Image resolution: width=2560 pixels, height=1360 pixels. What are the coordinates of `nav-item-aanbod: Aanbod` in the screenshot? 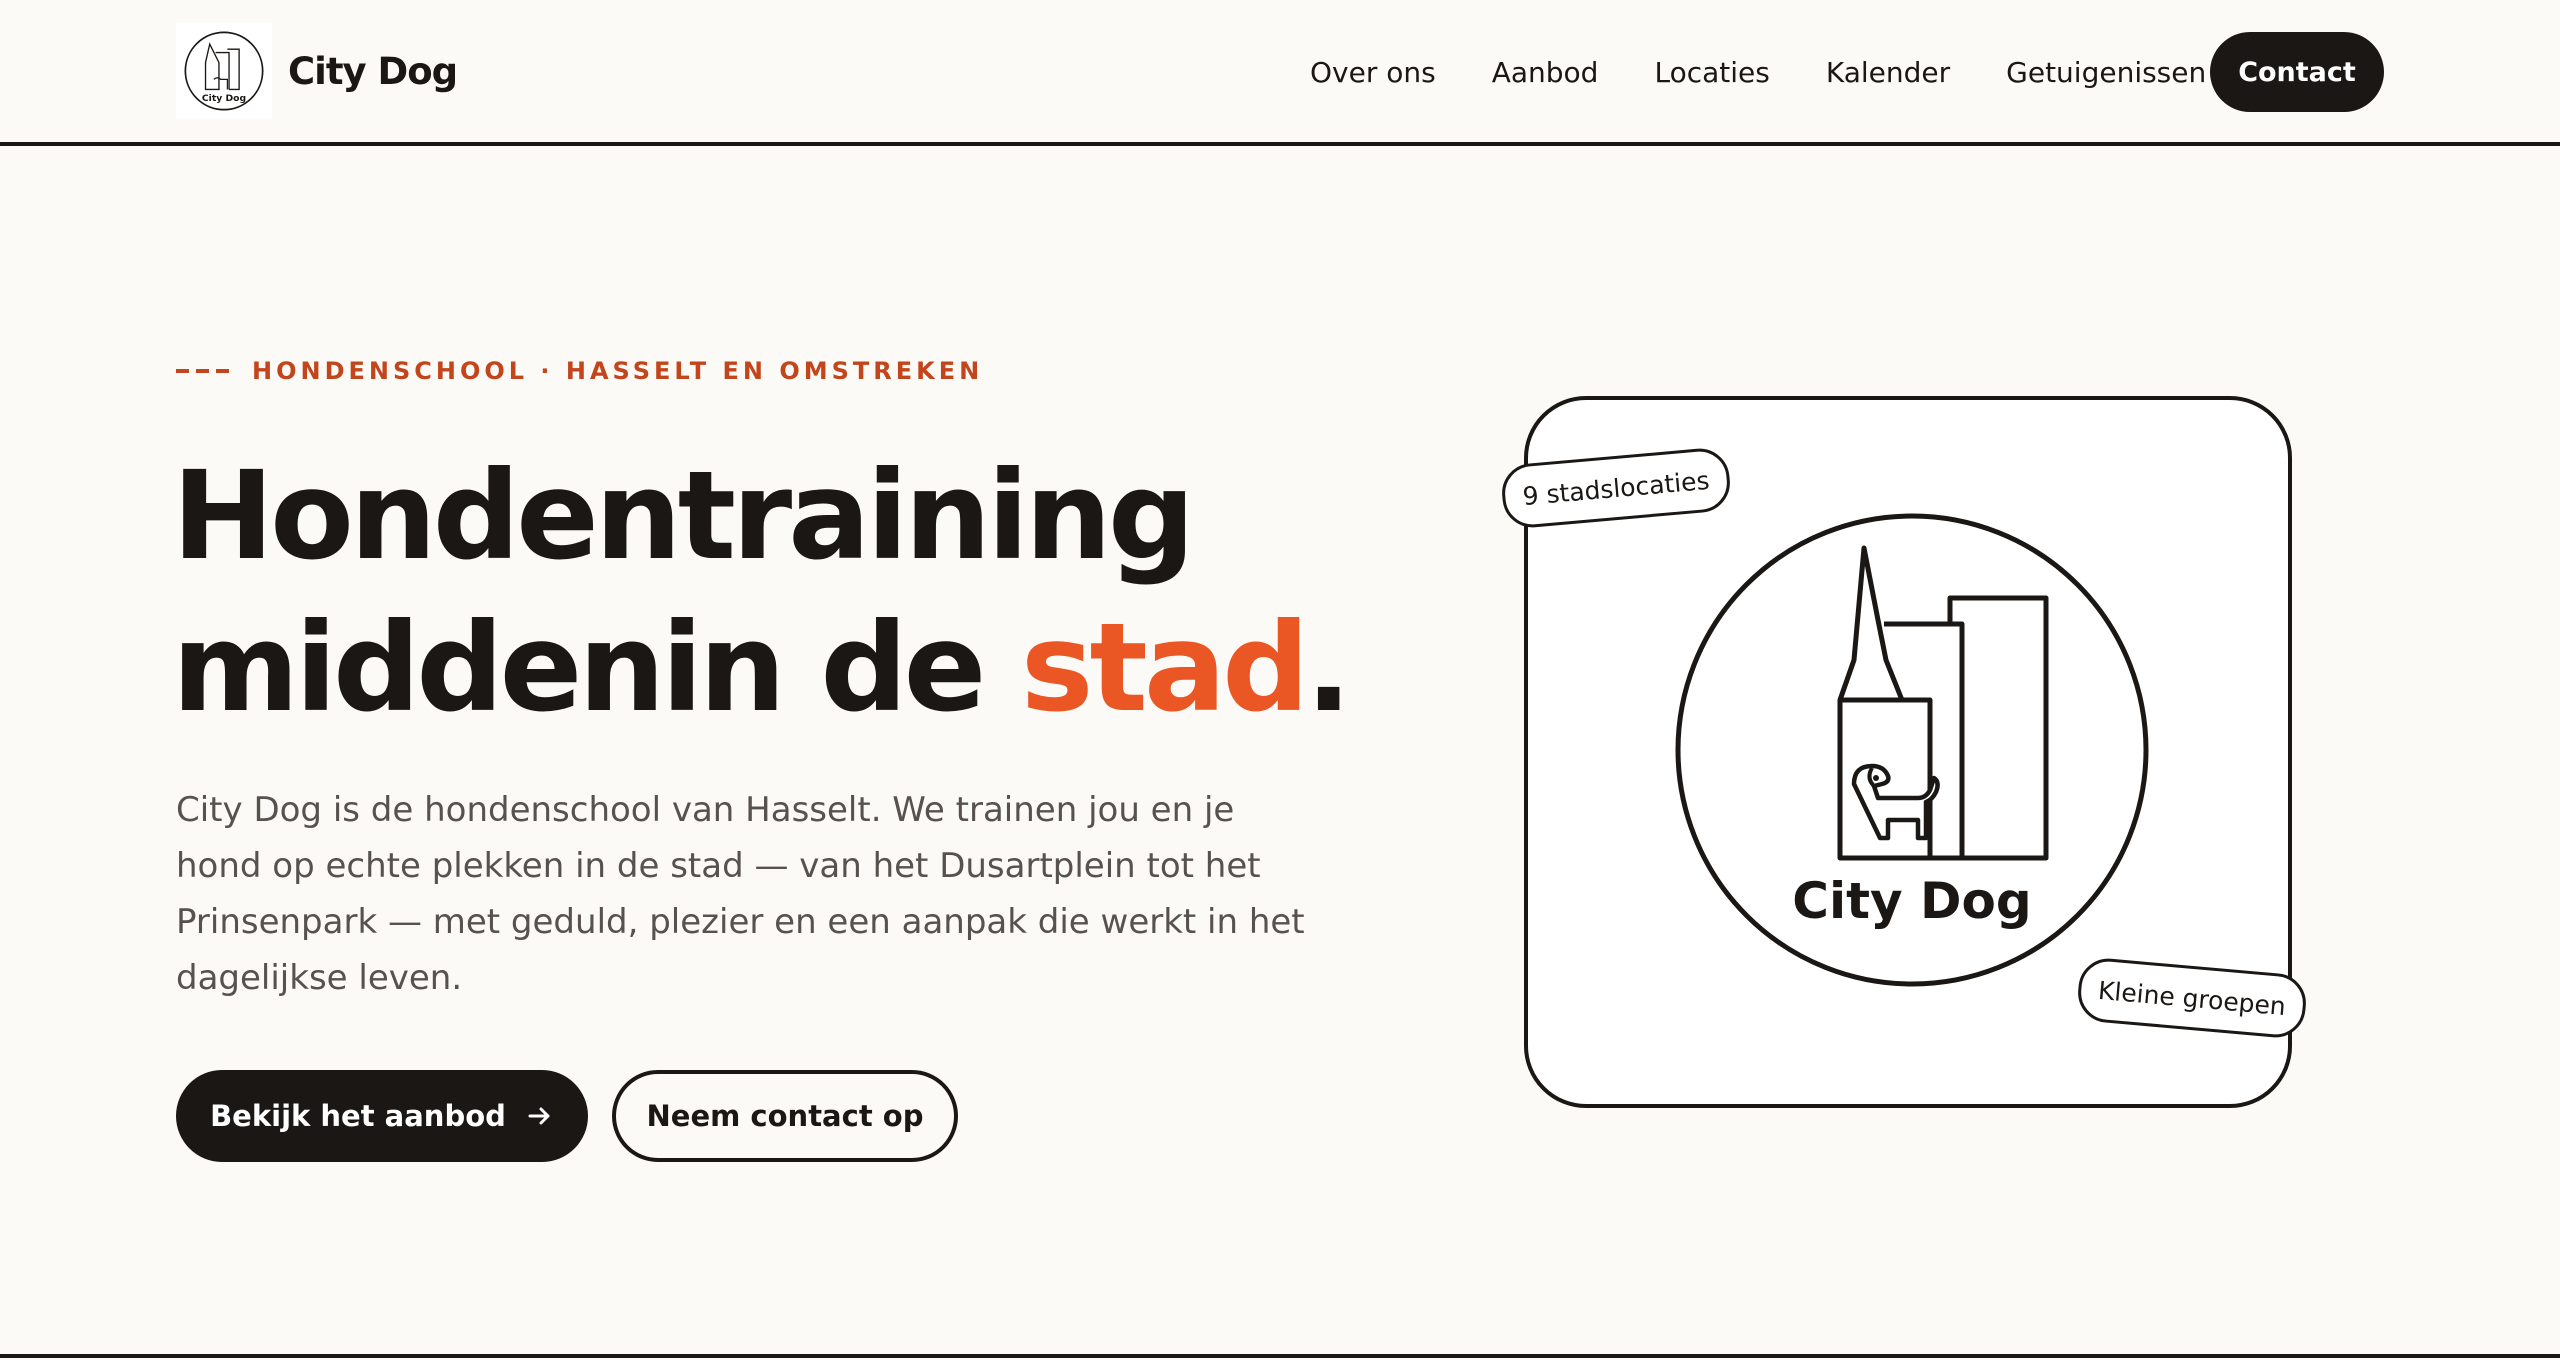 It's located at (1545, 72).